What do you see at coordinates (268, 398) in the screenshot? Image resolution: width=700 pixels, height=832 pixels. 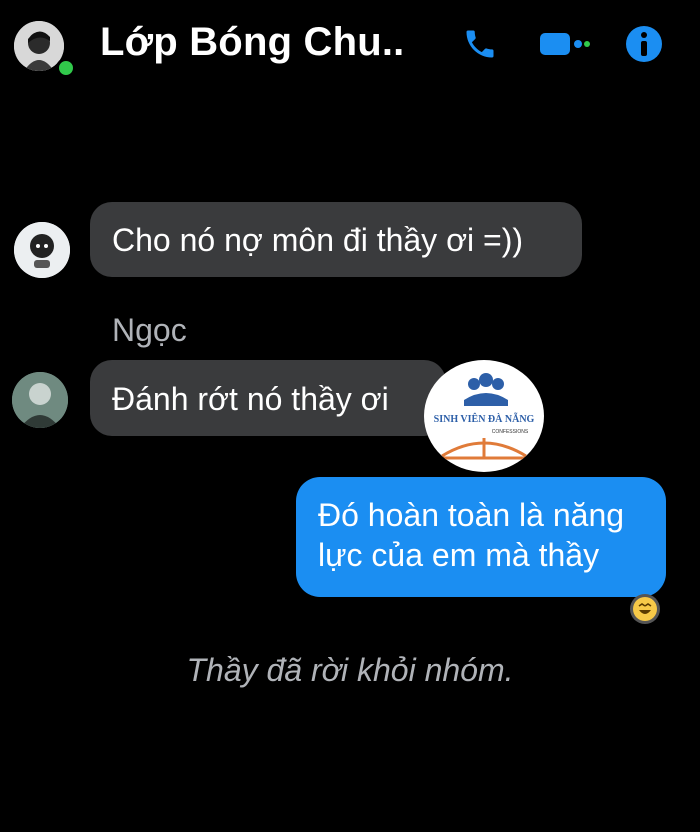 I see `message-bubble: Đánh rớt nó thầy ơi` at bounding box center [268, 398].